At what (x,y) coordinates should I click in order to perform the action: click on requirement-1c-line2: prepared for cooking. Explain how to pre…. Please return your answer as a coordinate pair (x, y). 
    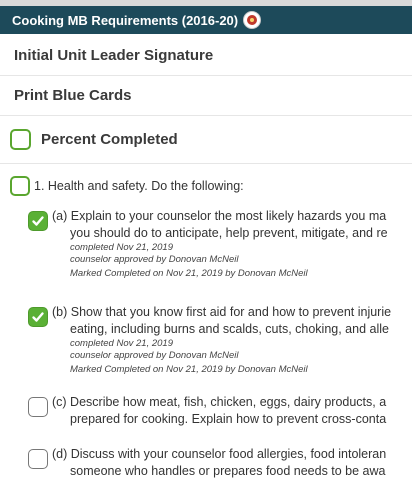
    Looking at the image, I should click on (228, 419).